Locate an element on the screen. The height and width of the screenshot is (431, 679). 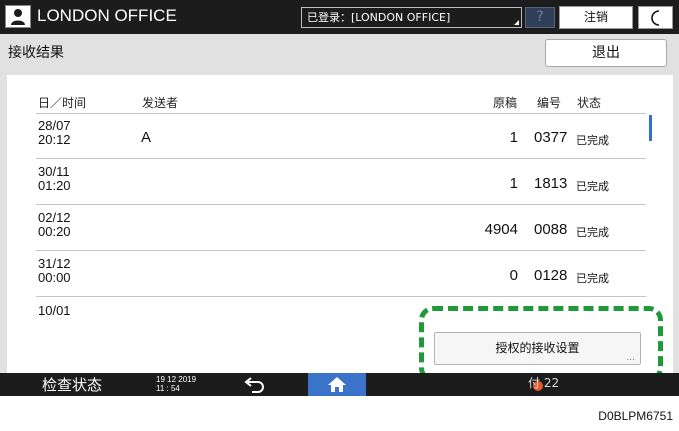
row-date-day: 28/07 is located at coordinates (54, 125).